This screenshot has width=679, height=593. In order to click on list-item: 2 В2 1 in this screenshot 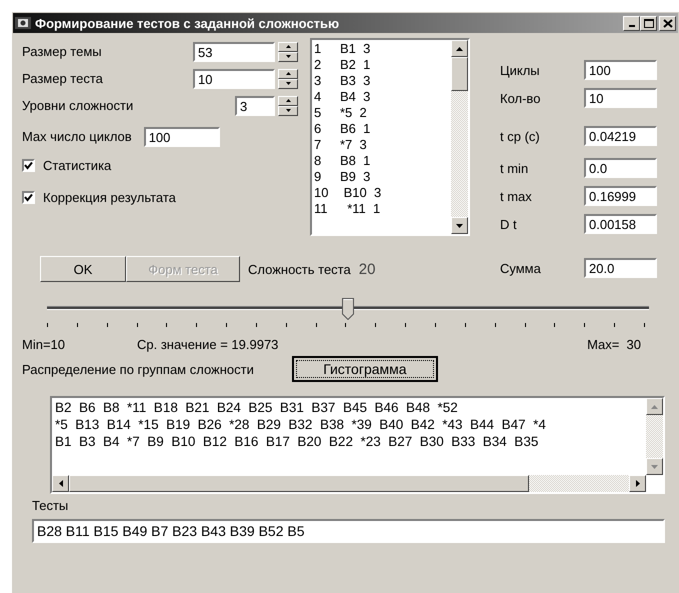, I will do `click(381, 65)`.